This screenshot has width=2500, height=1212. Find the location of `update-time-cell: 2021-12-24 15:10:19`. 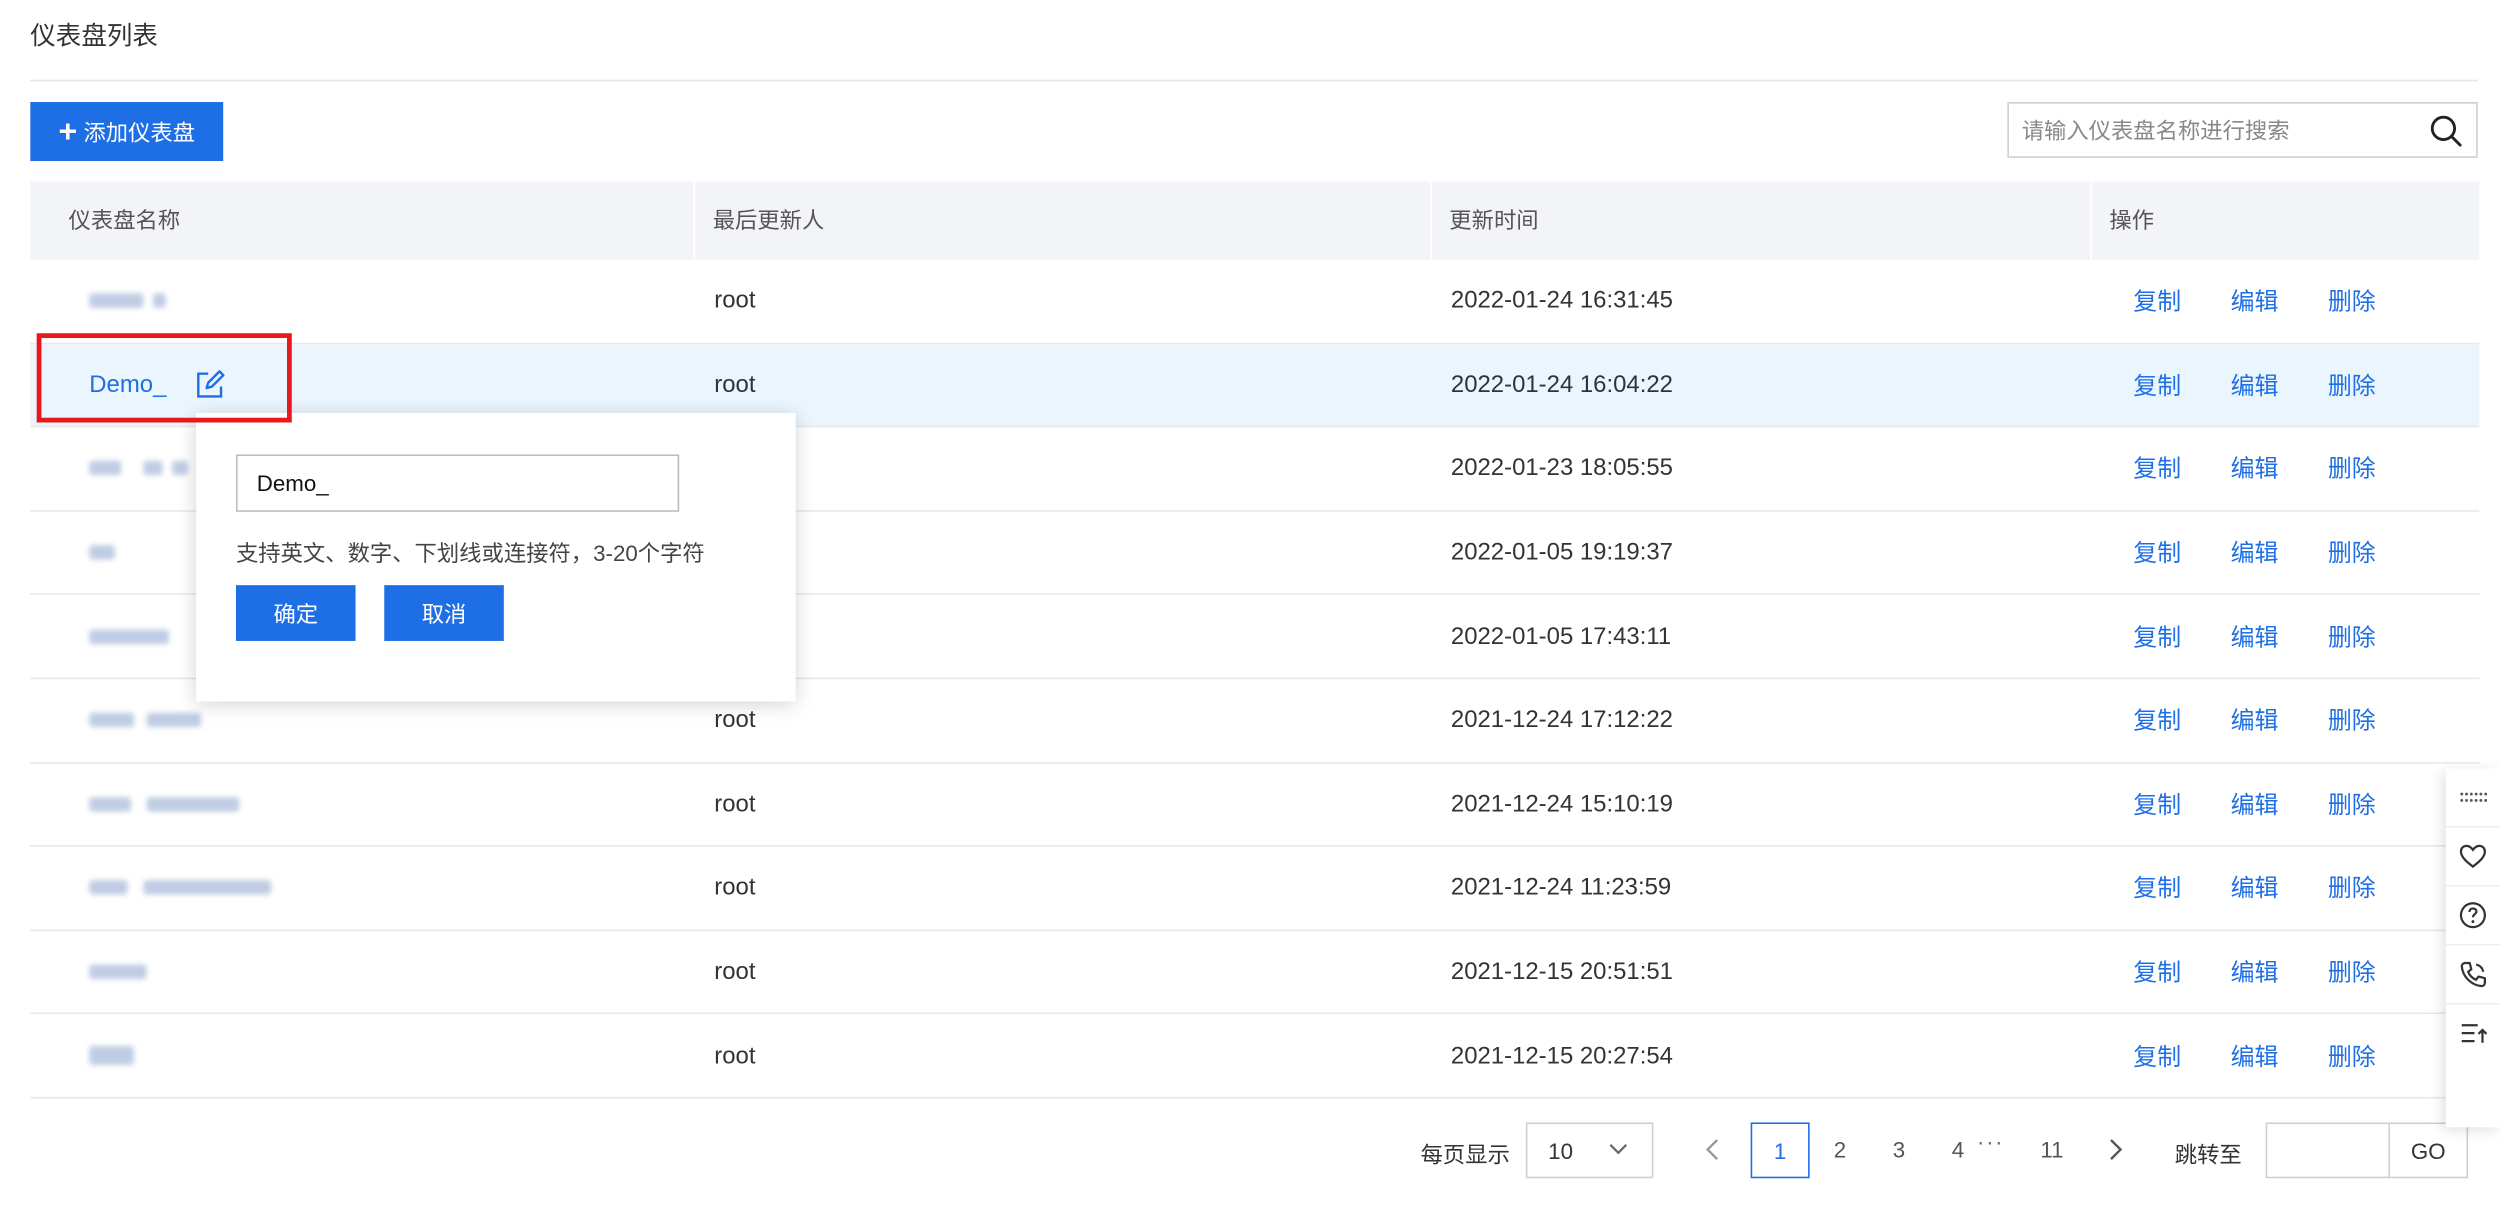

update-time-cell: 2021-12-24 15:10:19 is located at coordinates (1561, 804).